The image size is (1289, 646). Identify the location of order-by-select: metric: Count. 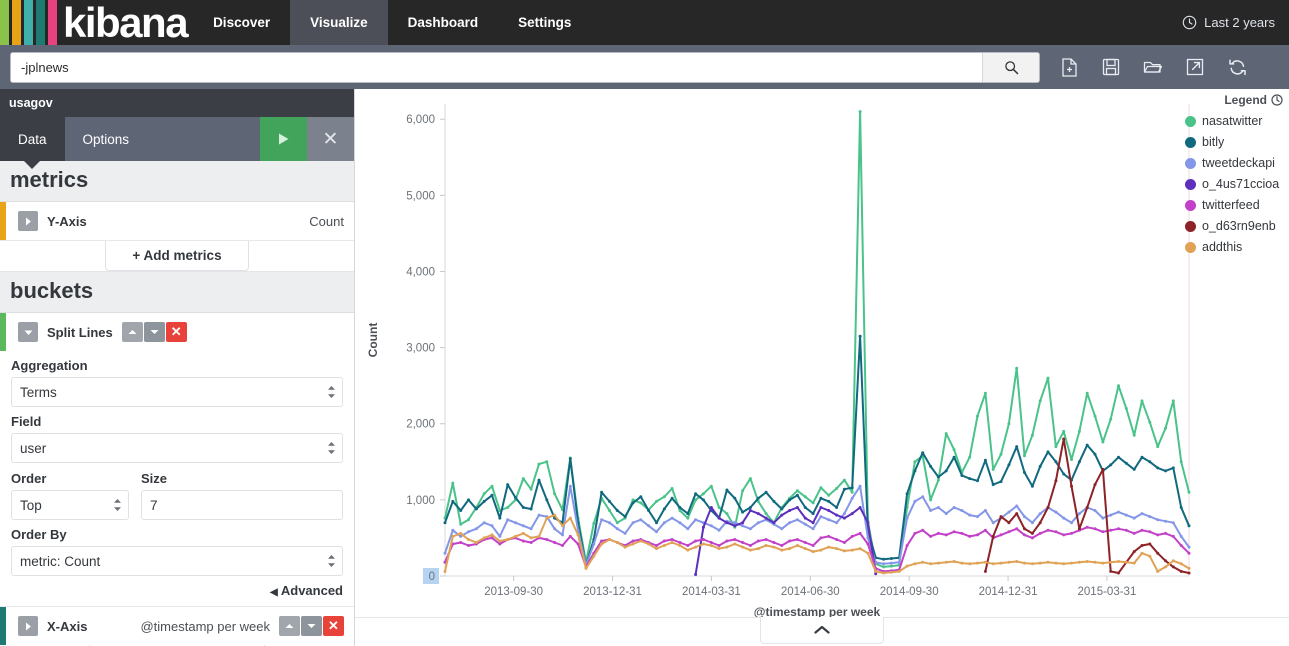
(177, 561).